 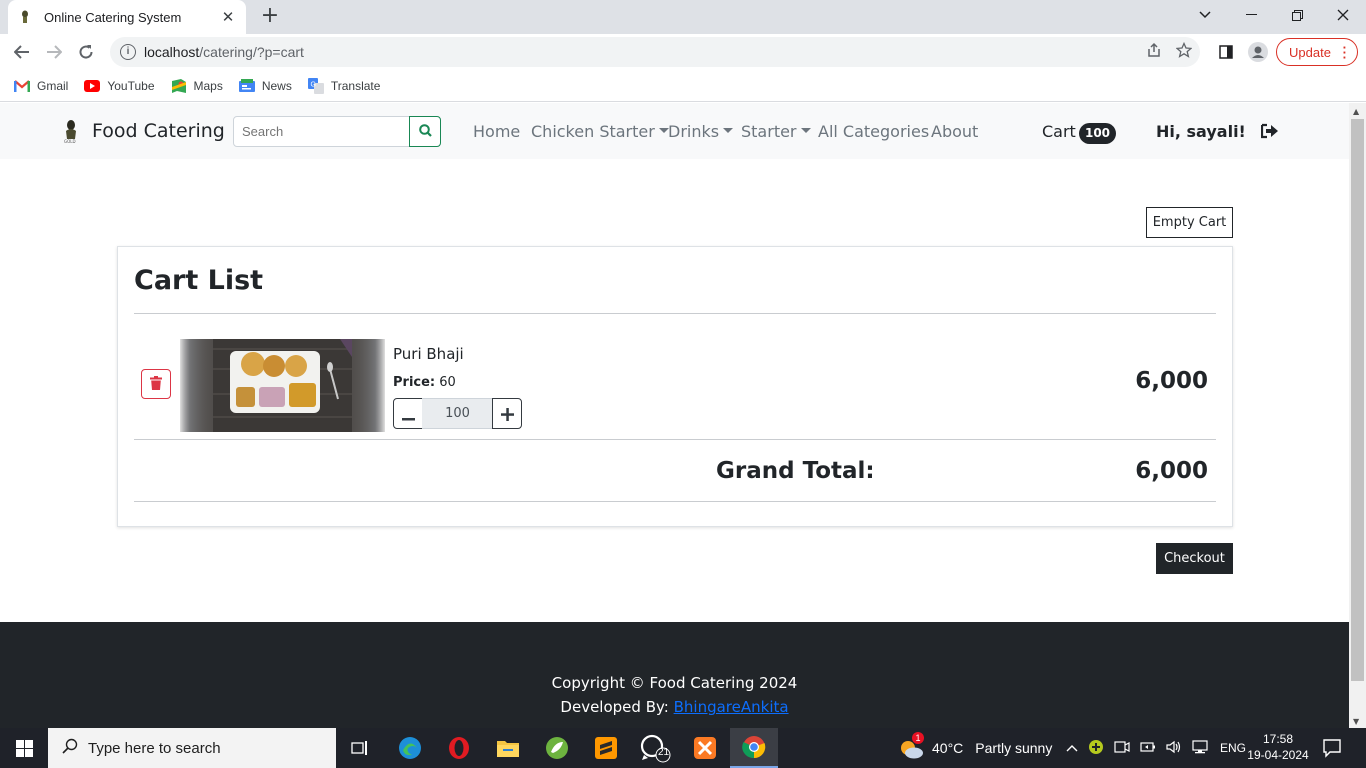 What do you see at coordinates (343, 85) in the screenshot?
I see `bookmark-translate: G Translate` at bounding box center [343, 85].